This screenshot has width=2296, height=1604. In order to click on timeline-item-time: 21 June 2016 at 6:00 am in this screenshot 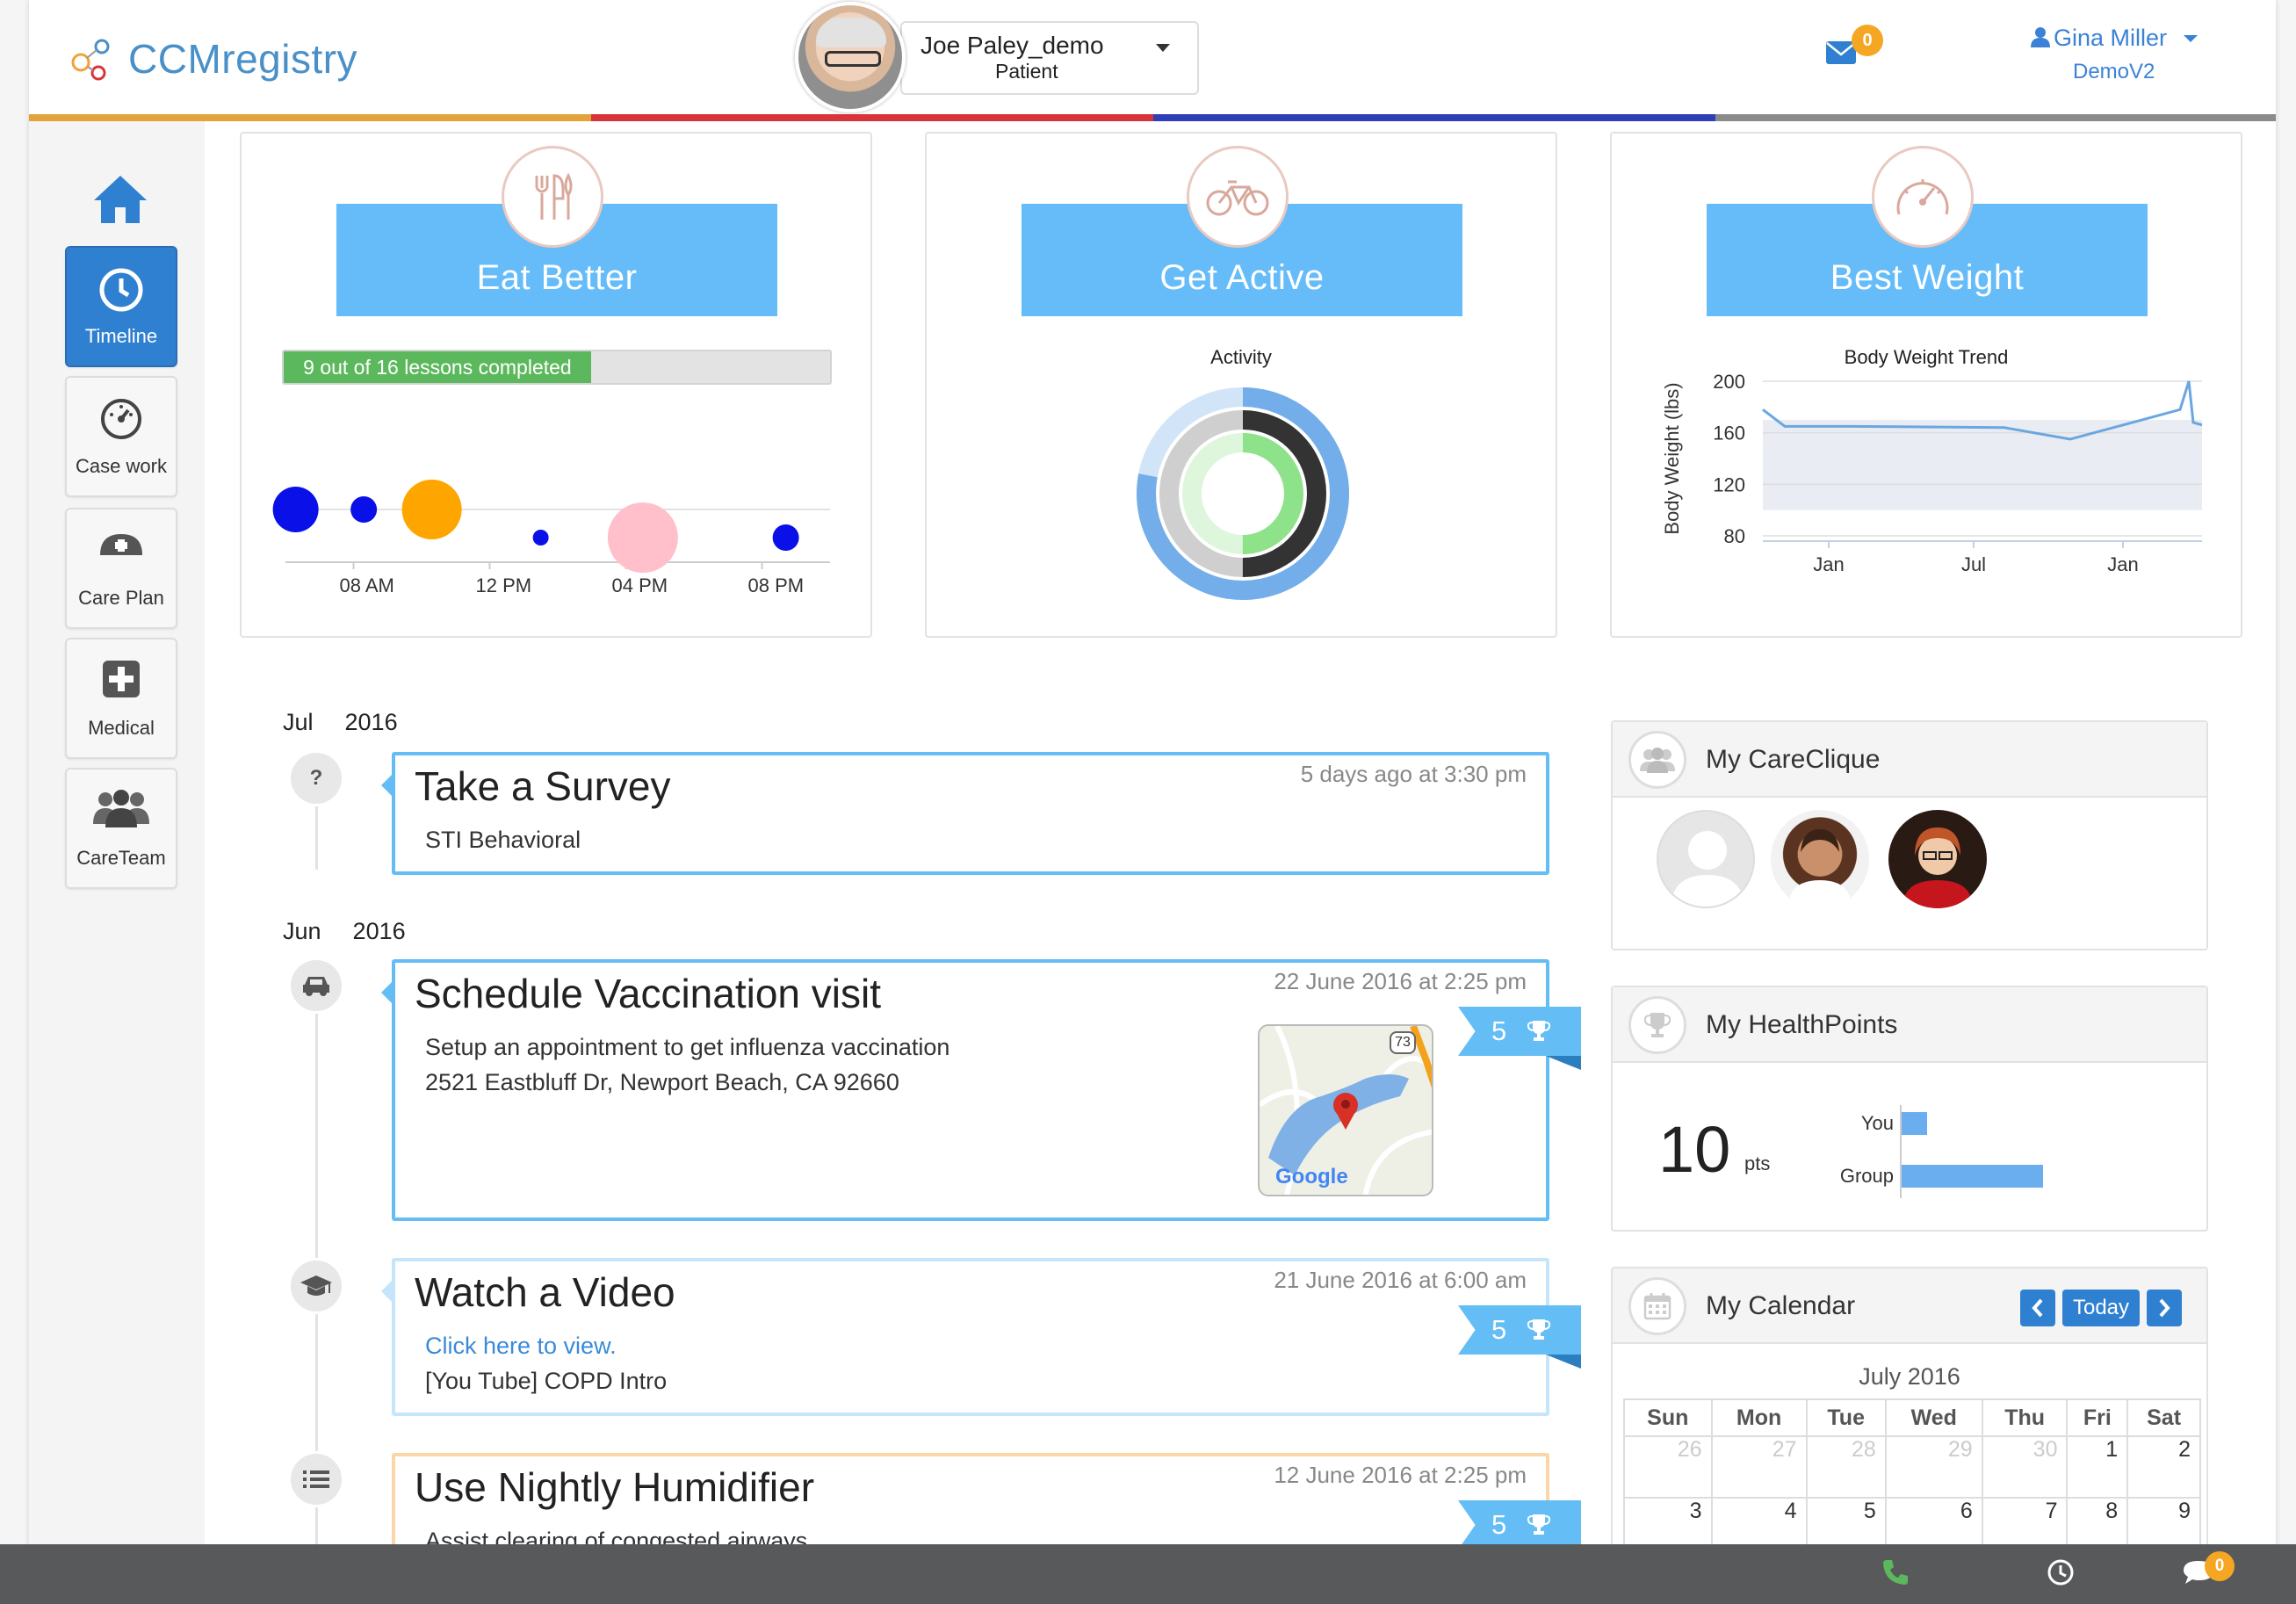, I will do `click(1400, 1280)`.